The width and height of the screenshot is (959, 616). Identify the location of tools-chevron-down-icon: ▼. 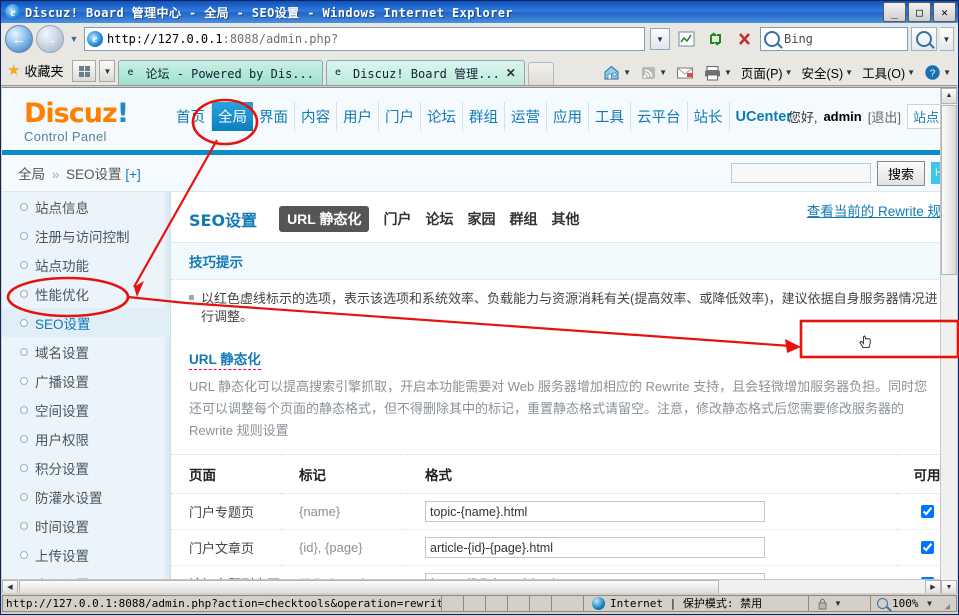
(911, 72).